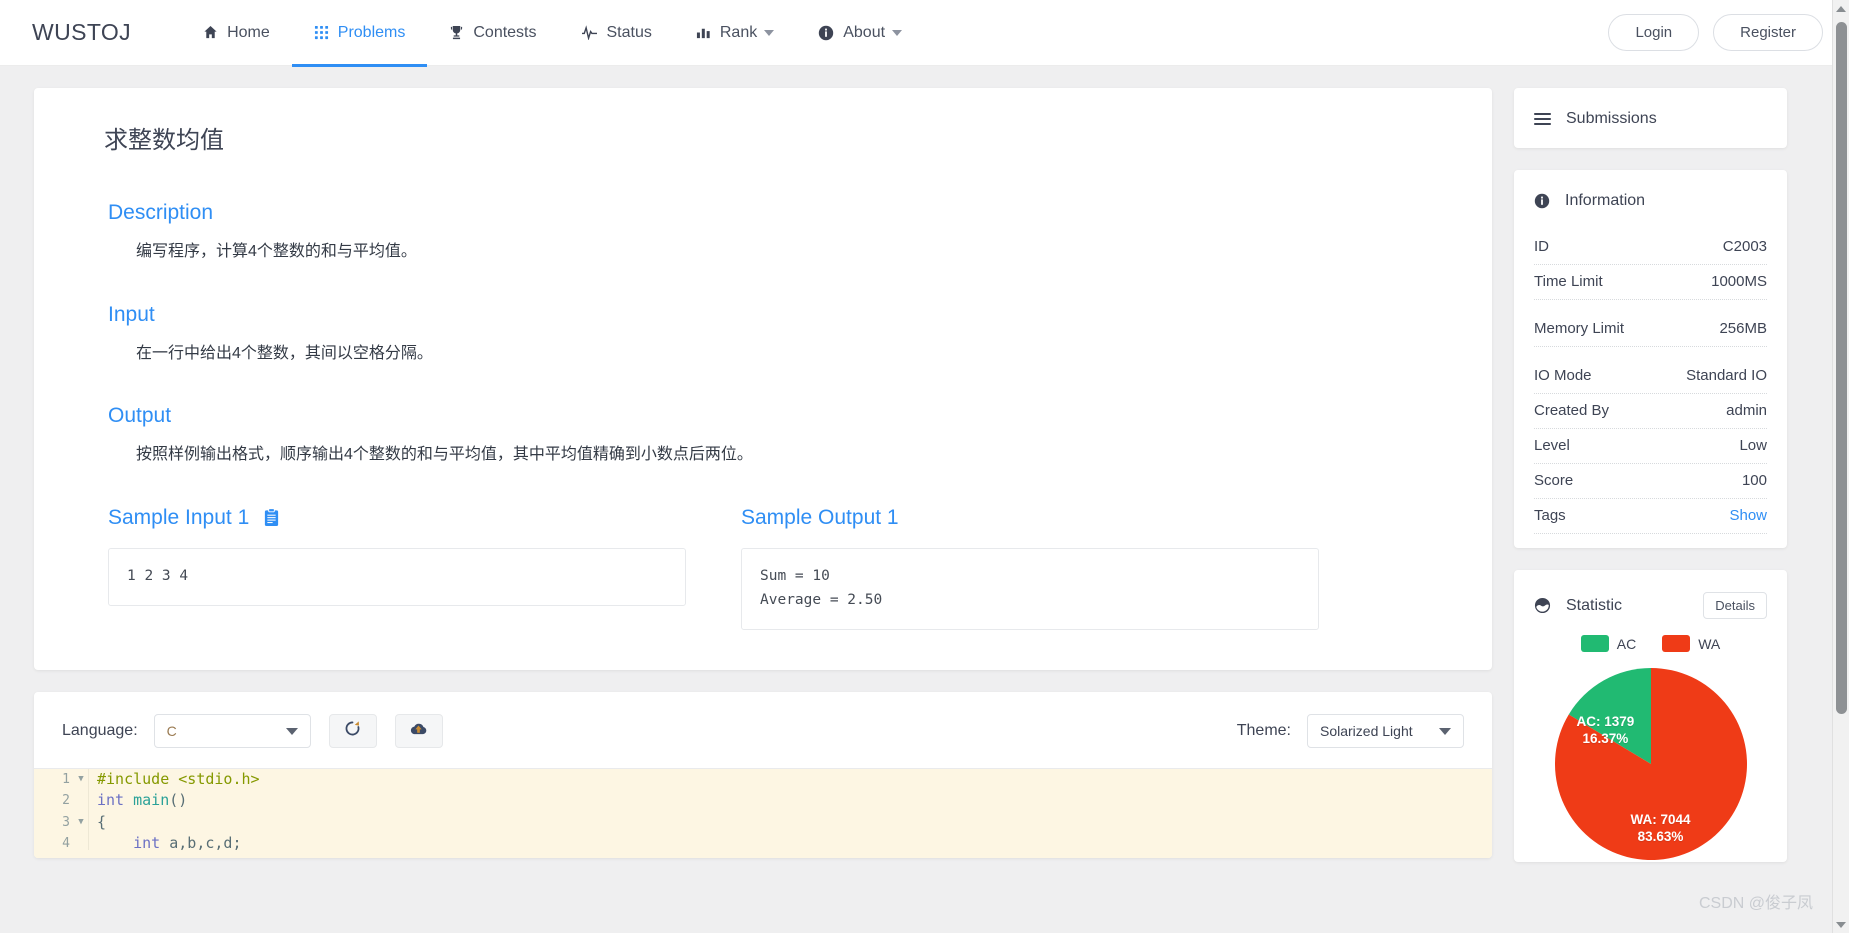 This screenshot has width=1849, height=933. What do you see at coordinates (1768, 32) in the screenshot?
I see `register-button: Register` at bounding box center [1768, 32].